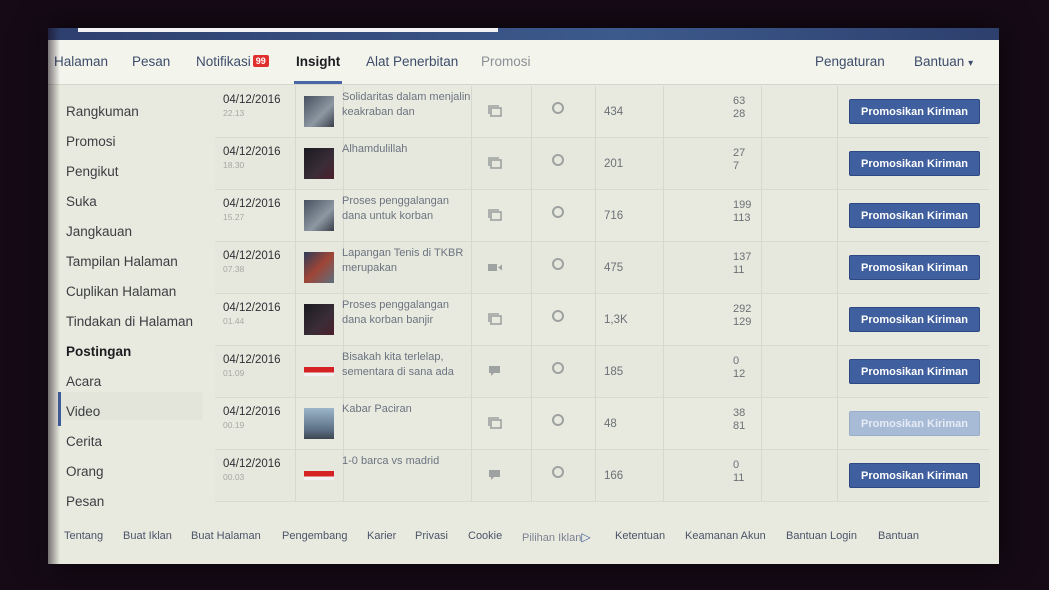 The image size is (1049, 590). I want to click on post-title: Alhamdulillah, so click(407, 149).